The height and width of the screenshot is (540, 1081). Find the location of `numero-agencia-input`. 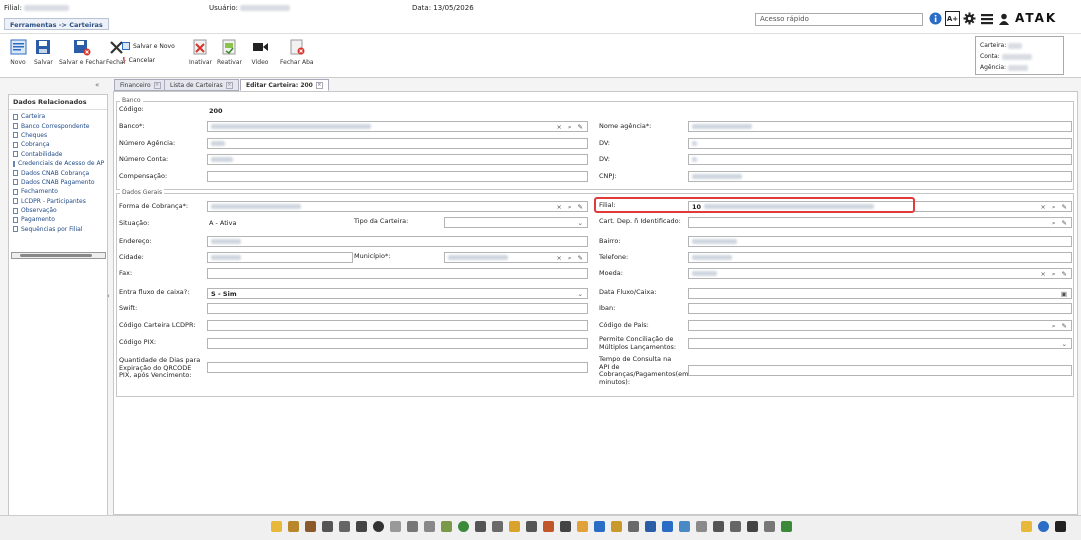

numero-agencia-input is located at coordinates (397, 143).